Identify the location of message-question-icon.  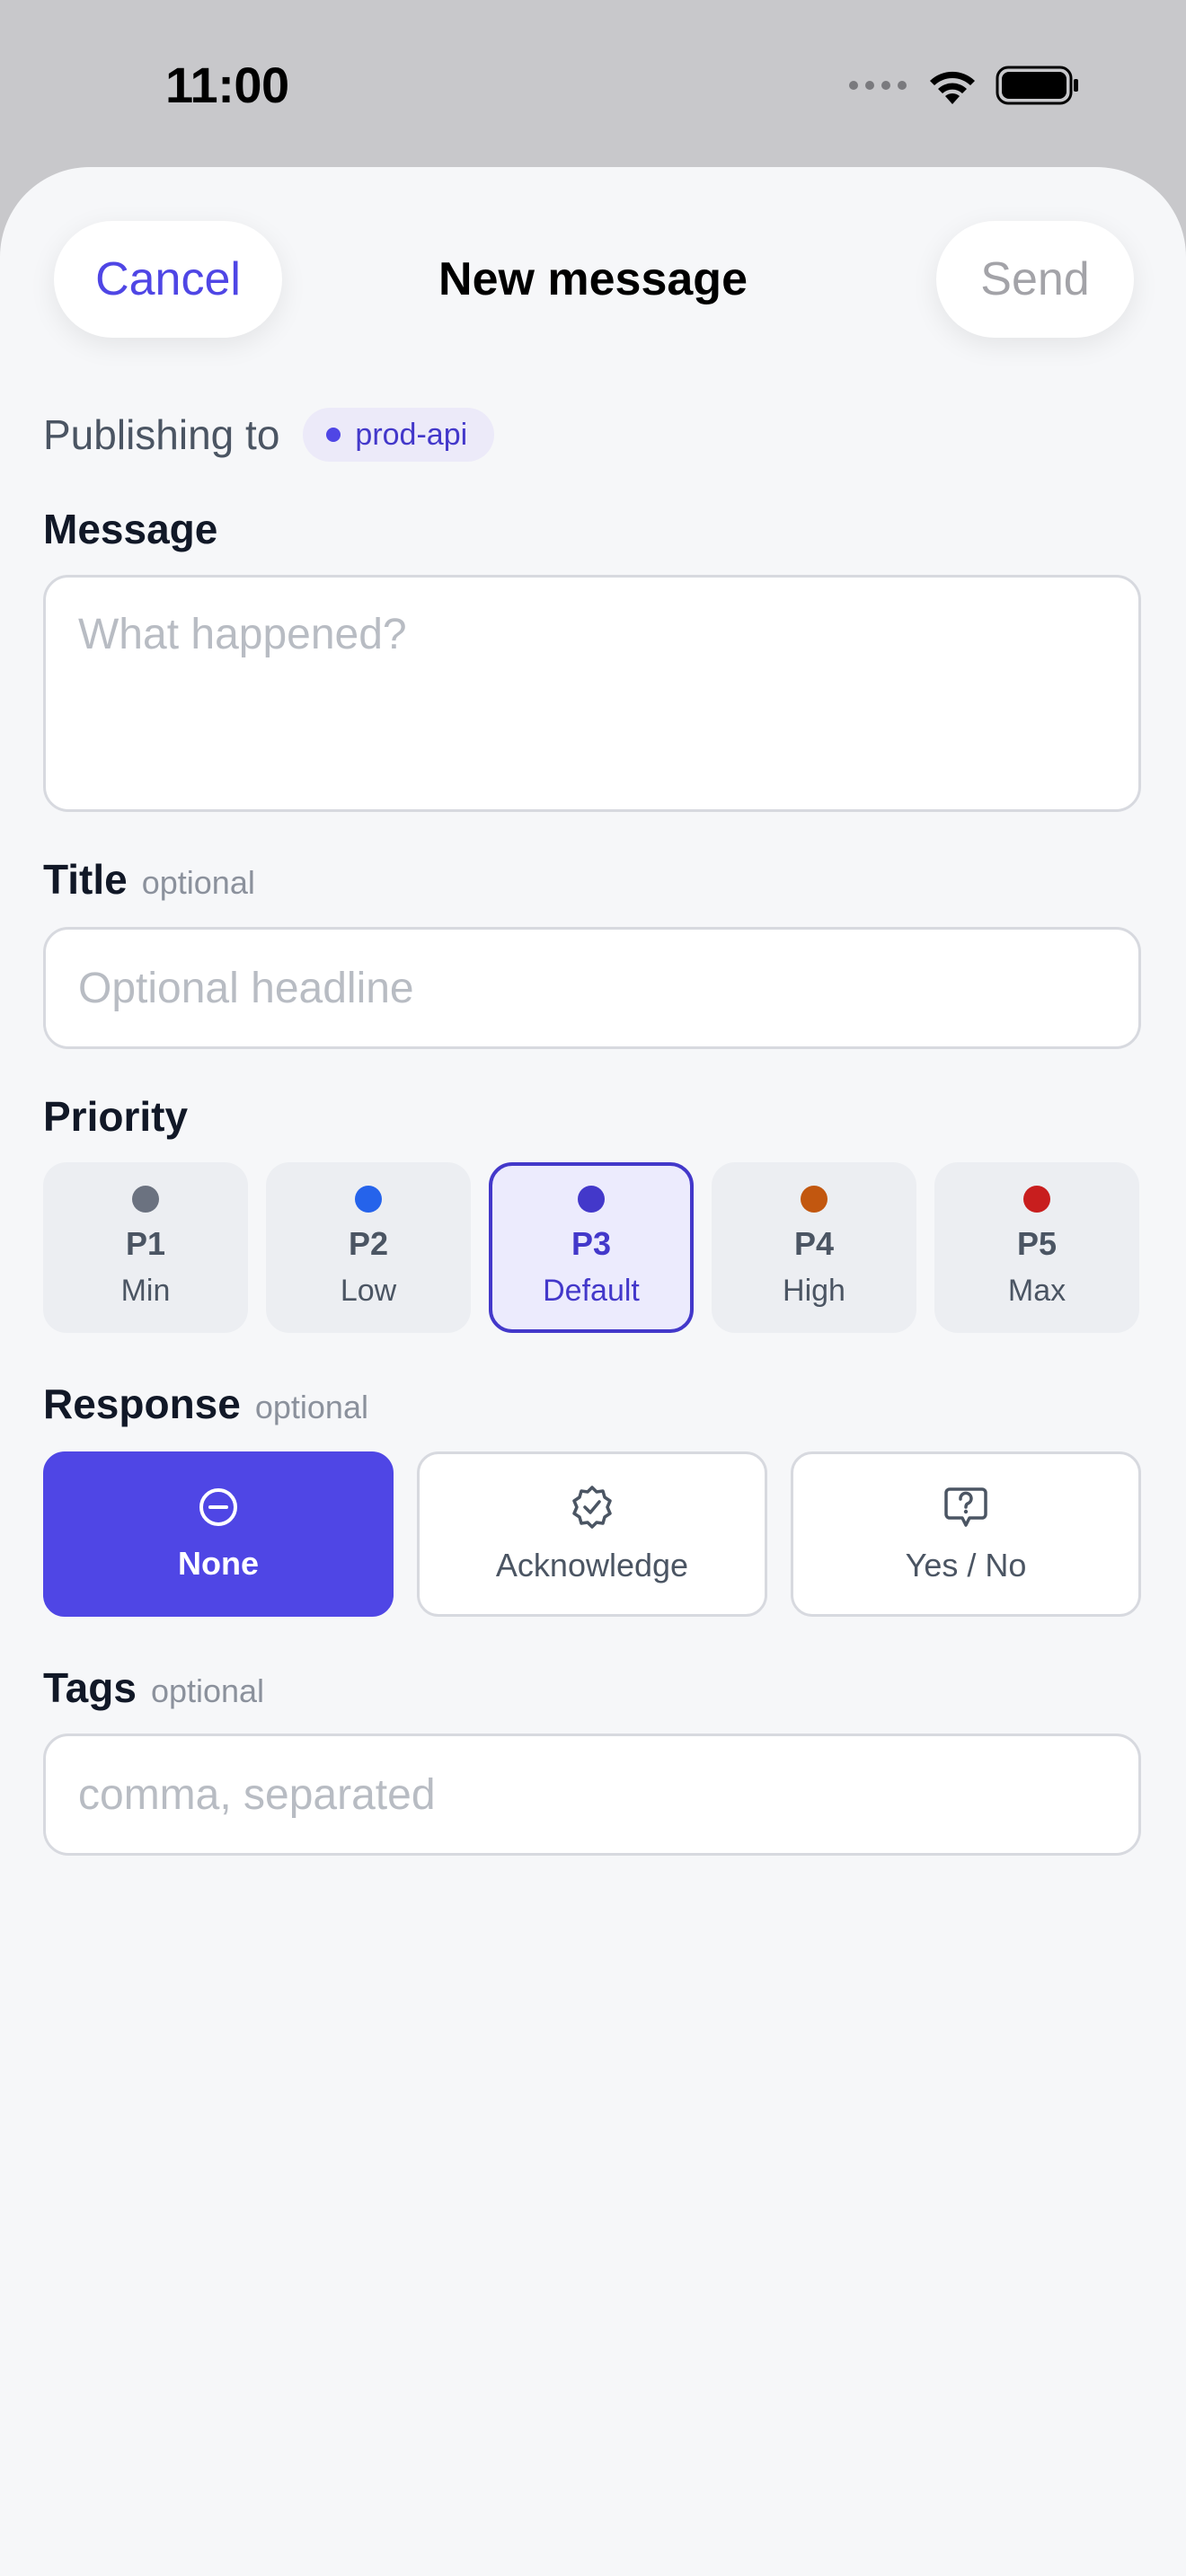
(966, 1507).